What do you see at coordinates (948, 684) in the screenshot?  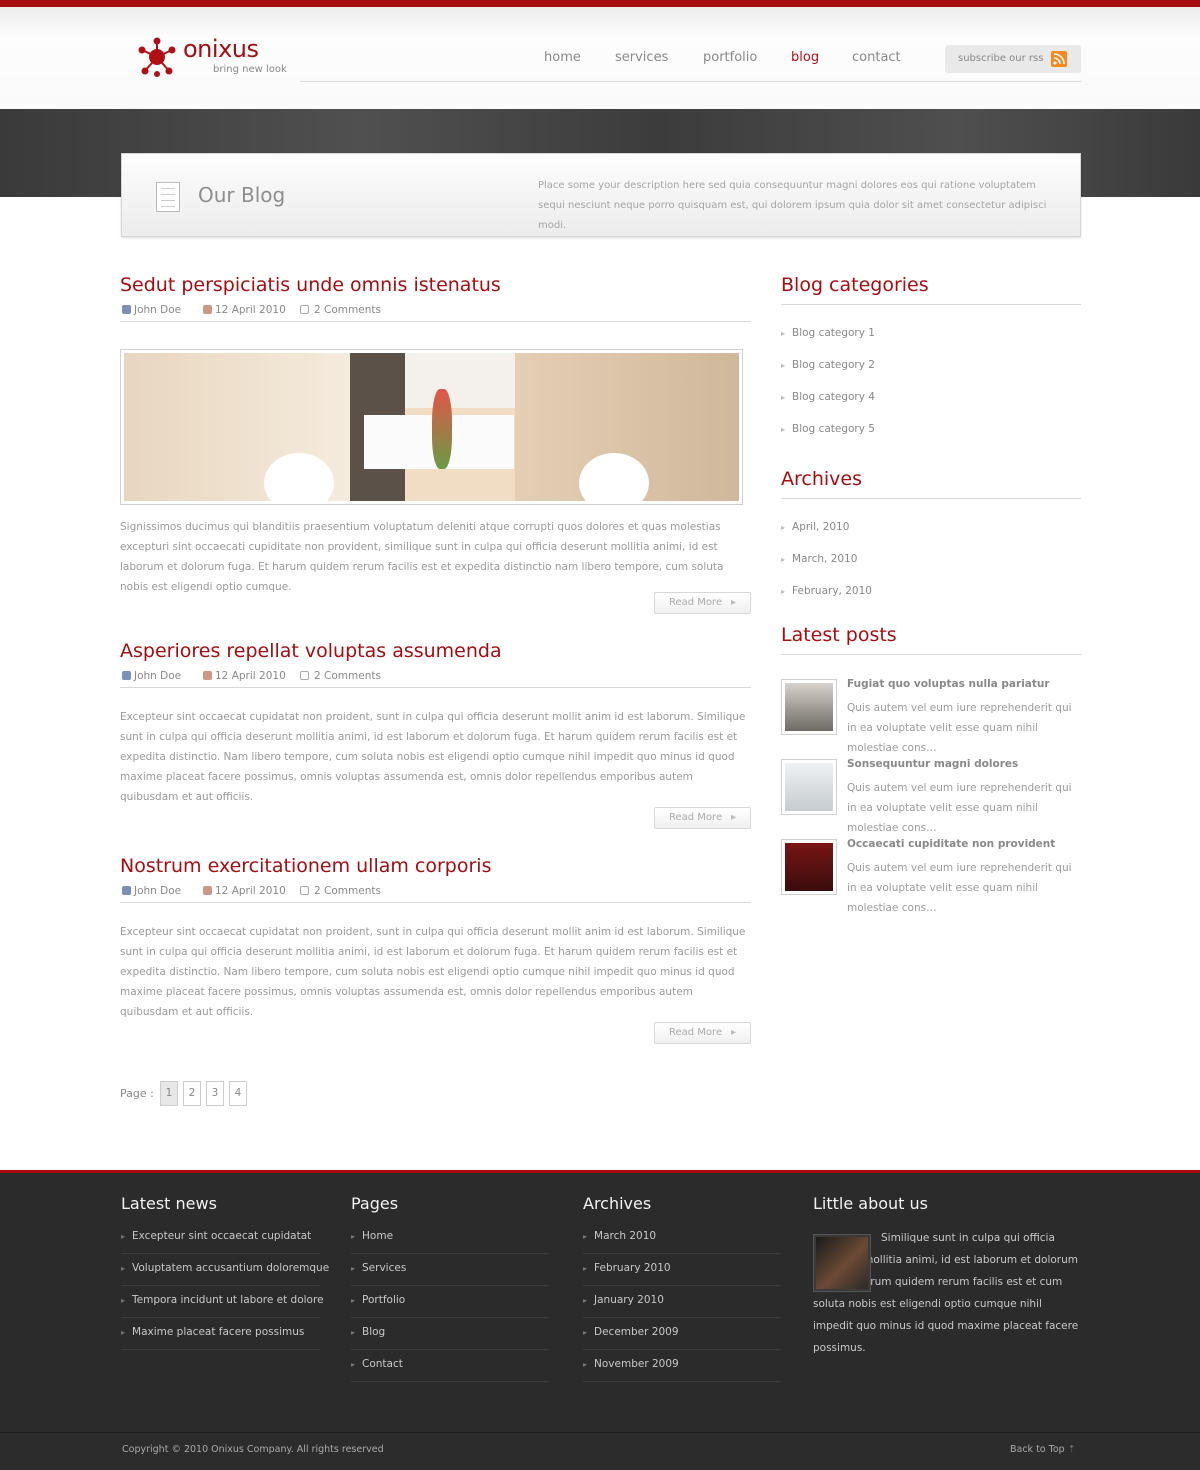 I see `latest-post-title: Fugiat quo voluptas nulla pariatur` at bounding box center [948, 684].